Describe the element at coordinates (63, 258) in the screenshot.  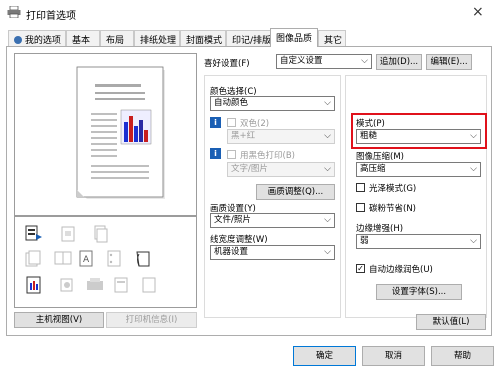
I see `booklet-icon` at that location.